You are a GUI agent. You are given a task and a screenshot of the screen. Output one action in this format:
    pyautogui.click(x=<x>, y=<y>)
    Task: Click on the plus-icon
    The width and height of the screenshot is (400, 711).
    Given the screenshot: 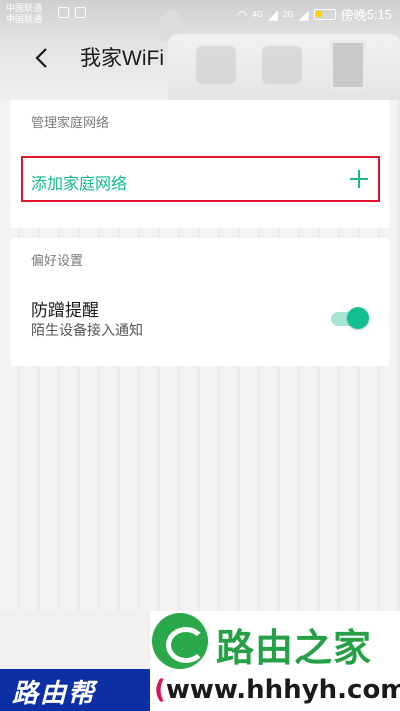 What is the action you would take?
    pyautogui.click(x=359, y=179)
    